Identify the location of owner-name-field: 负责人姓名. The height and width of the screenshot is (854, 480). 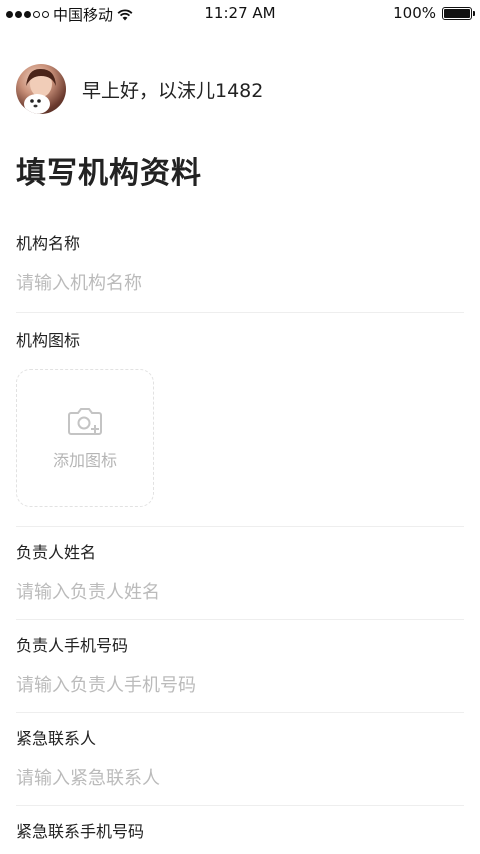
(240, 573).